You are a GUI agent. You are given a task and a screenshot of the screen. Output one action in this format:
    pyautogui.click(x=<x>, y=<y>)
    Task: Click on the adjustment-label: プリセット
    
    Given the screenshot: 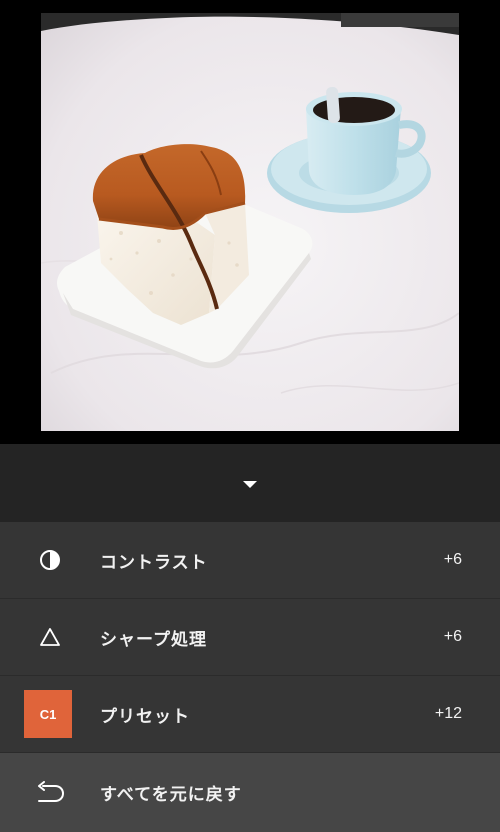 What is the action you would take?
    pyautogui.click(x=145, y=716)
    